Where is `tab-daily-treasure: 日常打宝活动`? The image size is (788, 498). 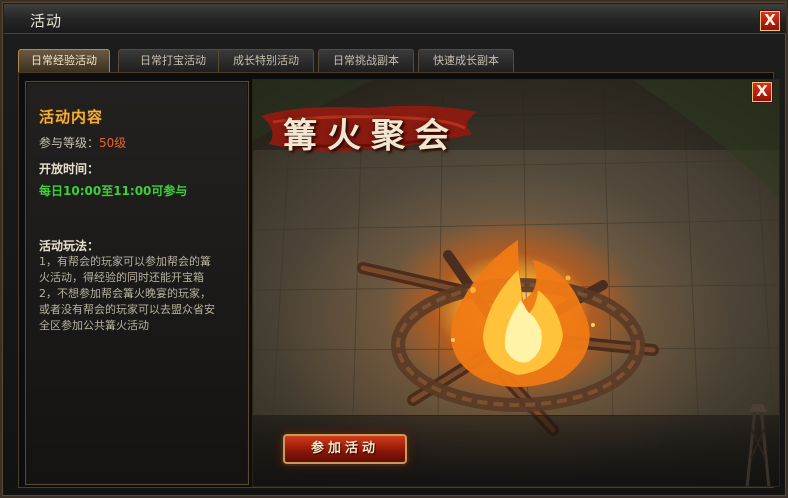
tab-daily-treasure: 日常打宝活动 is located at coordinates (173, 60).